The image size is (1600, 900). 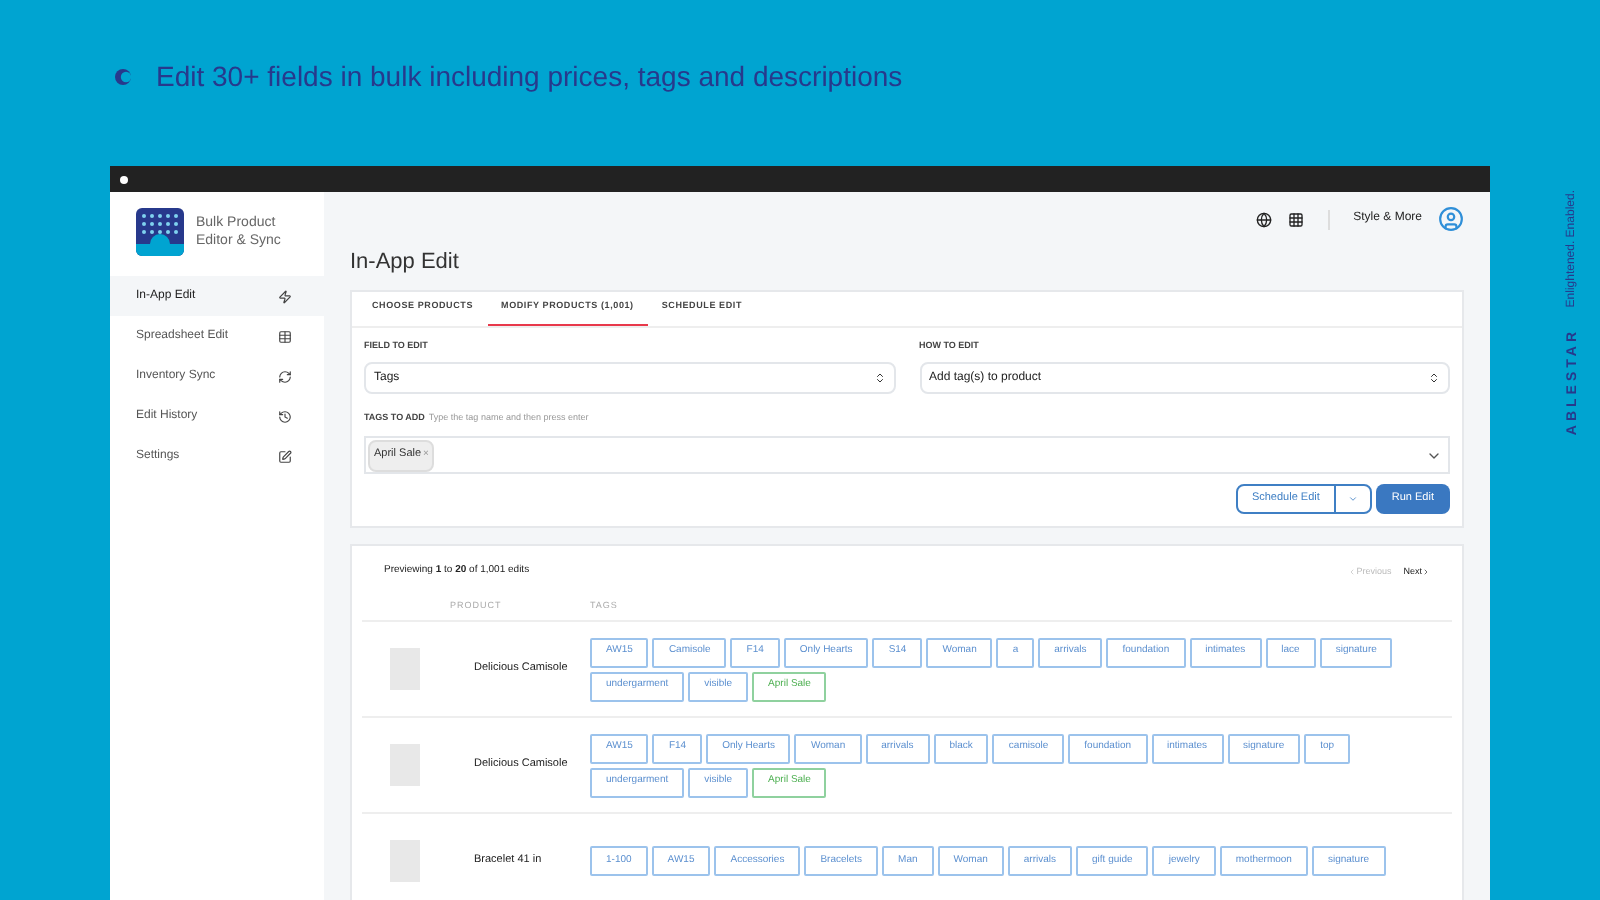 What do you see at coordinates (405, 263) in the screenshot?
I see `page-title: In-App Edit` at bounding box center [405, 263].